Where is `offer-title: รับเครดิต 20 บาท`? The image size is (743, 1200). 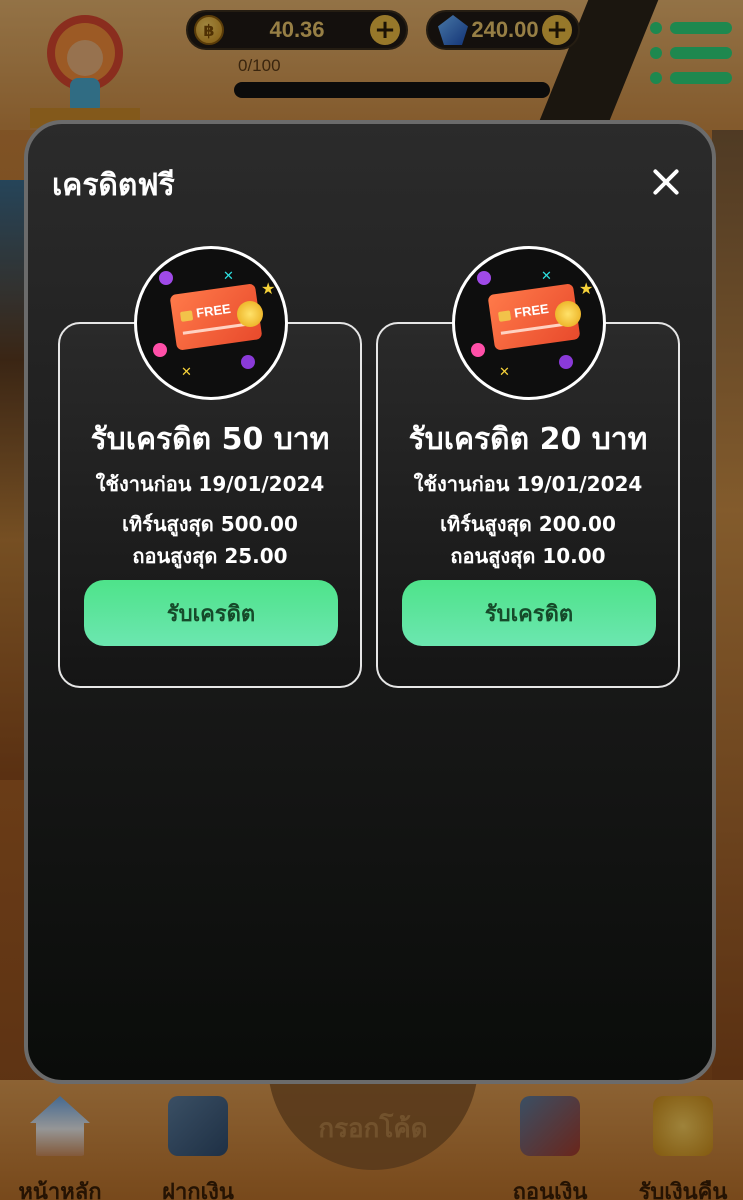 offer-title: รับเครดิต 20 บาท is located at coordinates (528, 439).